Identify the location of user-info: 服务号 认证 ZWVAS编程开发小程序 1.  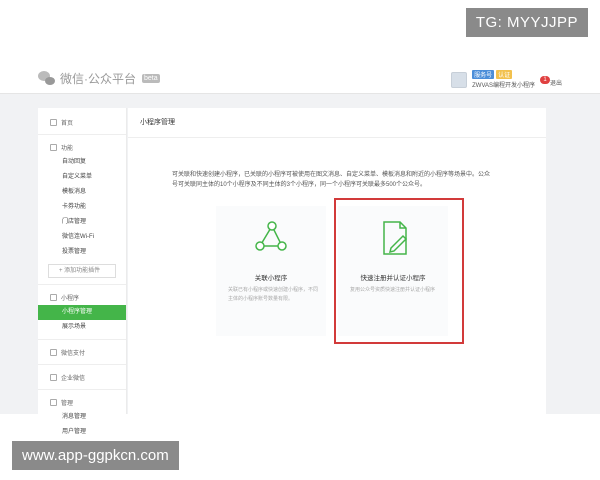
(500, 79).